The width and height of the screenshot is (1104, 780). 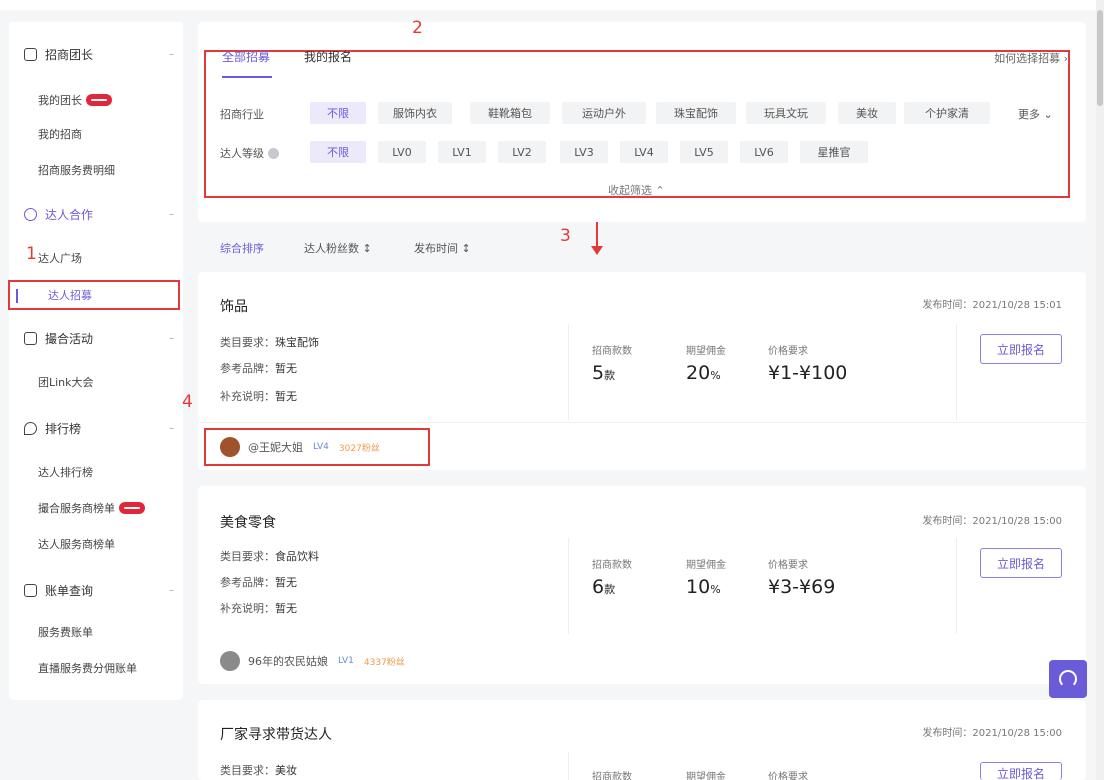 What do you see at coordinates (276, 735) in the screenshot?
I see `card-title: 厂家寻求带货达人` at bounding box center [276, 735].